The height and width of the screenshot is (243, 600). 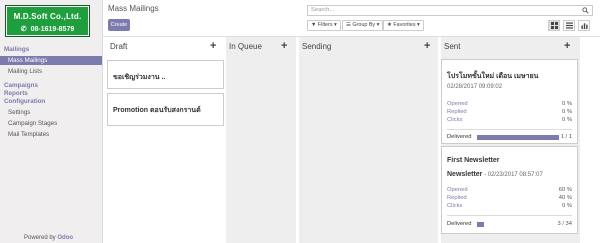 What do you see at coordinates (465, 174) in the screenshot?
I see `card-subtitle-name: Newsletter` at bounding box center [465, 174].